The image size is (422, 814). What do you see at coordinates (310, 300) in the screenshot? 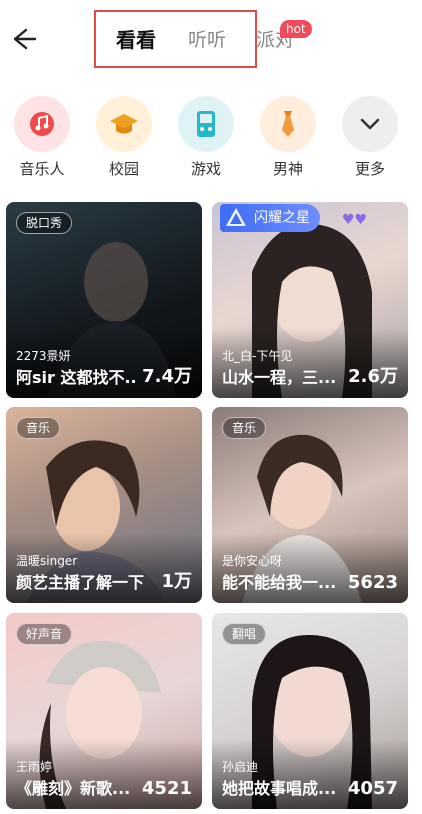
I see `live-room-card: 闪耀之星 ♥♥ 北_白-下午见 山水一程，三... 2.6万` at bounding box center [310, 300].